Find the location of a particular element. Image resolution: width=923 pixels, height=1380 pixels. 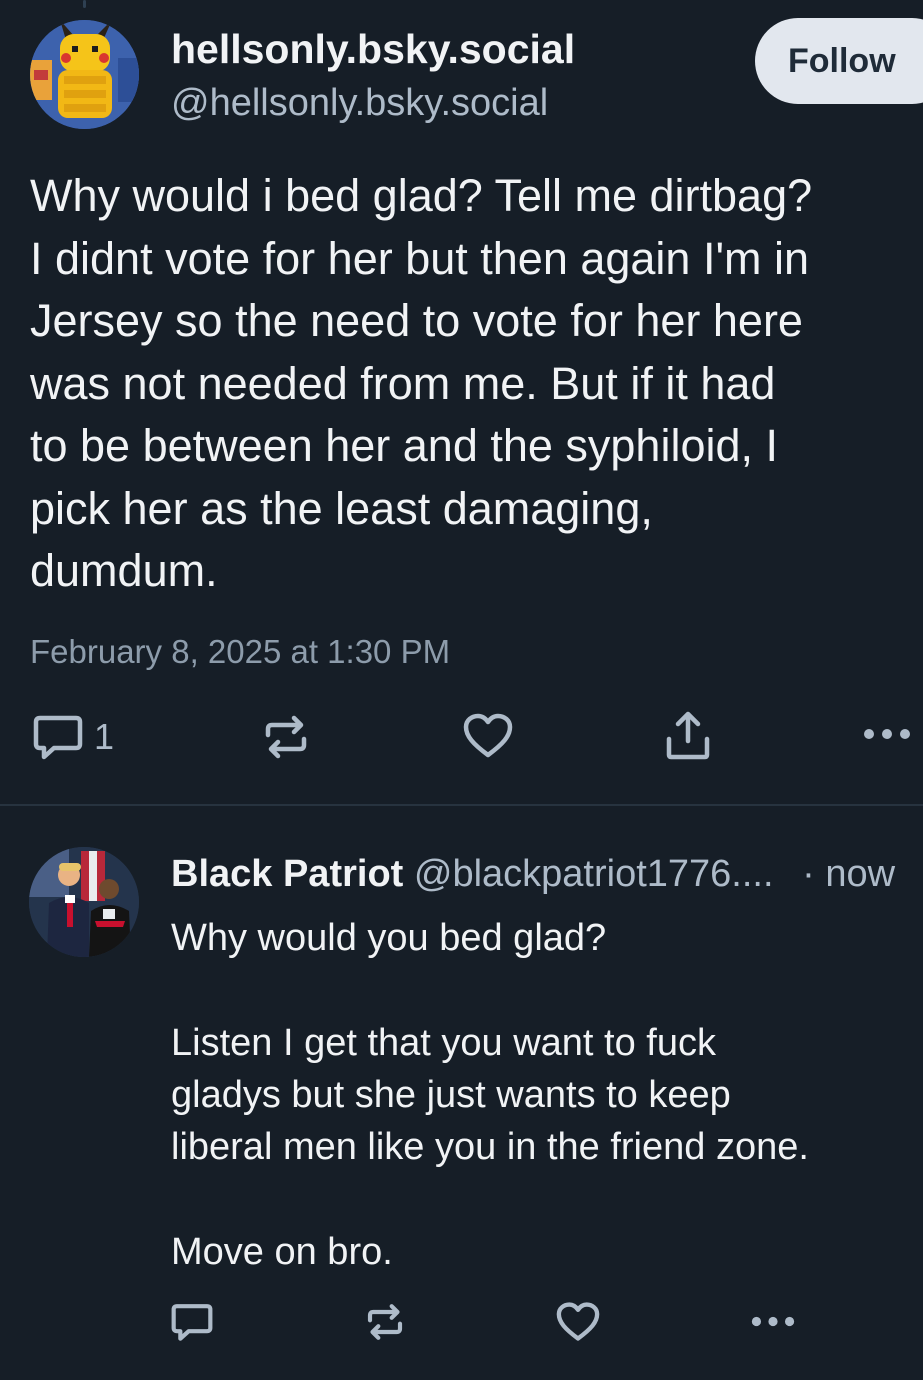

author-handle: @hellsonly.bsky.social is located at coordinates (359, 103).